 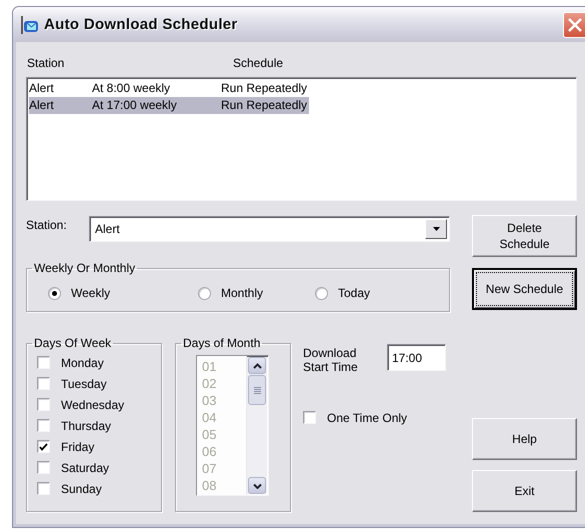 I want to click on column-header: Station, so click(x=45, y=63).